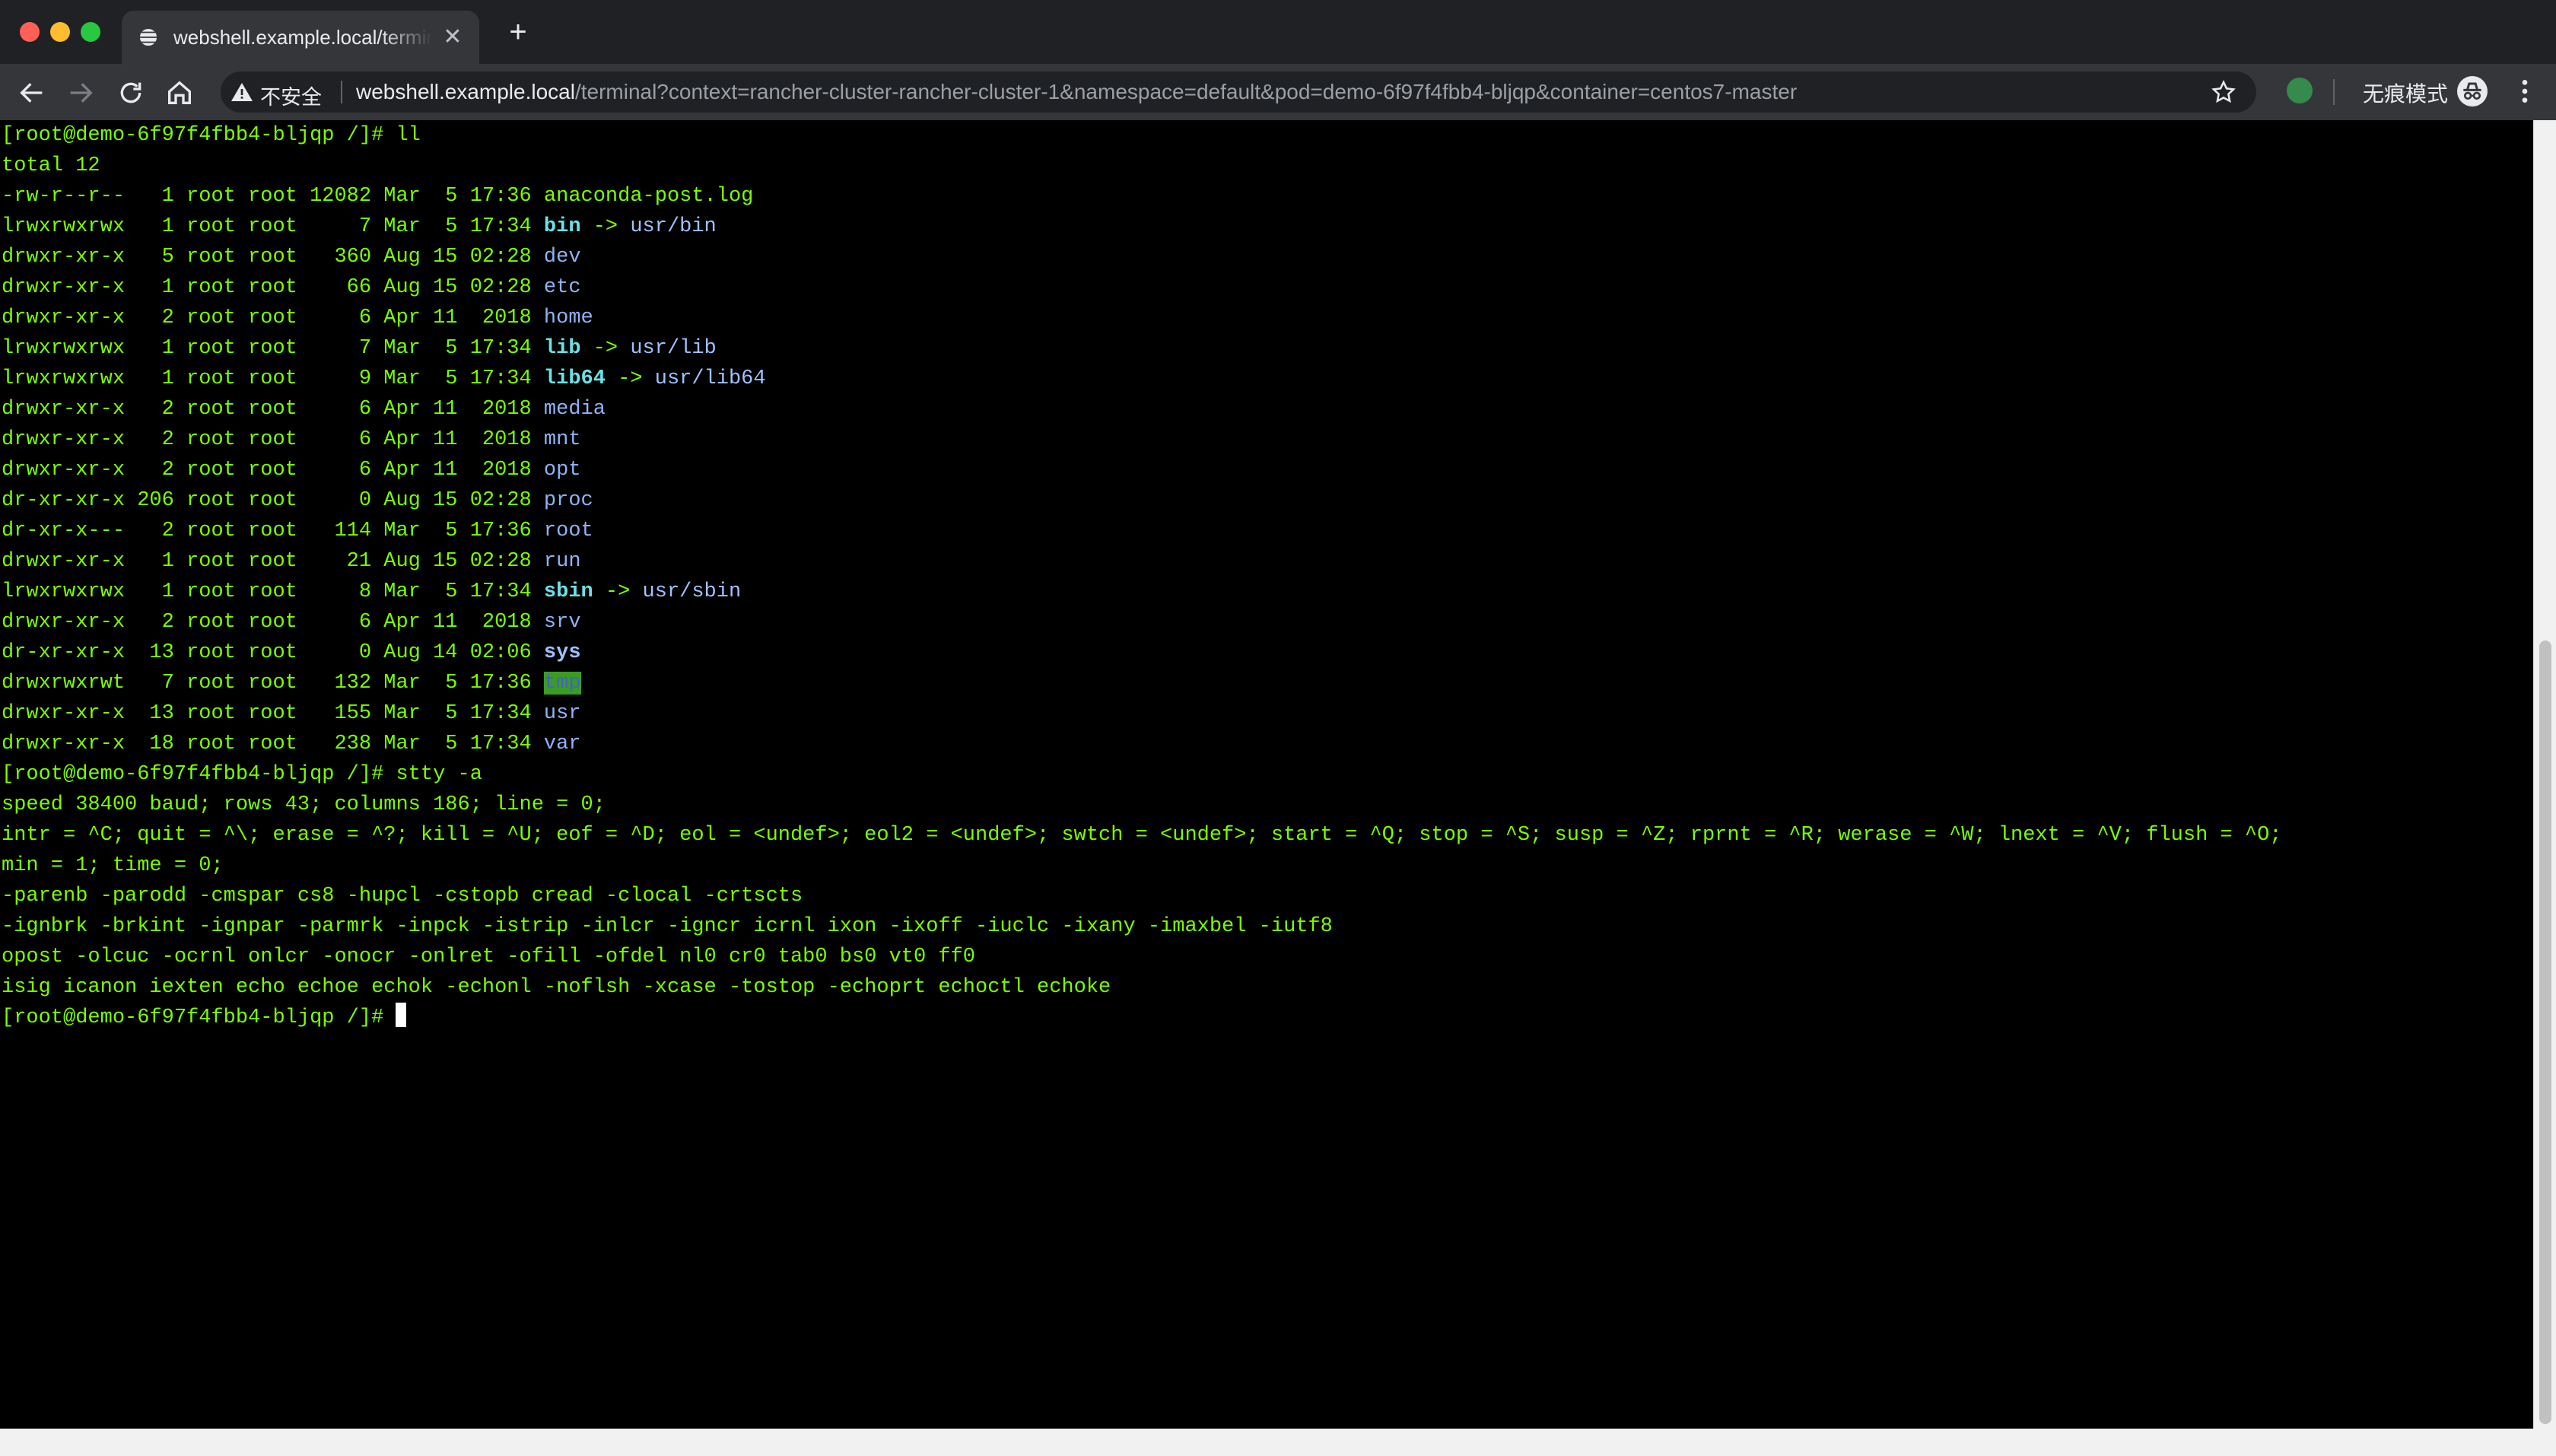 The image size is (2556, 1456). What do you see at coordinates (2524, 91) in the screenshot?
I see `more-menu-icon` at bounding box center [2524, 91].